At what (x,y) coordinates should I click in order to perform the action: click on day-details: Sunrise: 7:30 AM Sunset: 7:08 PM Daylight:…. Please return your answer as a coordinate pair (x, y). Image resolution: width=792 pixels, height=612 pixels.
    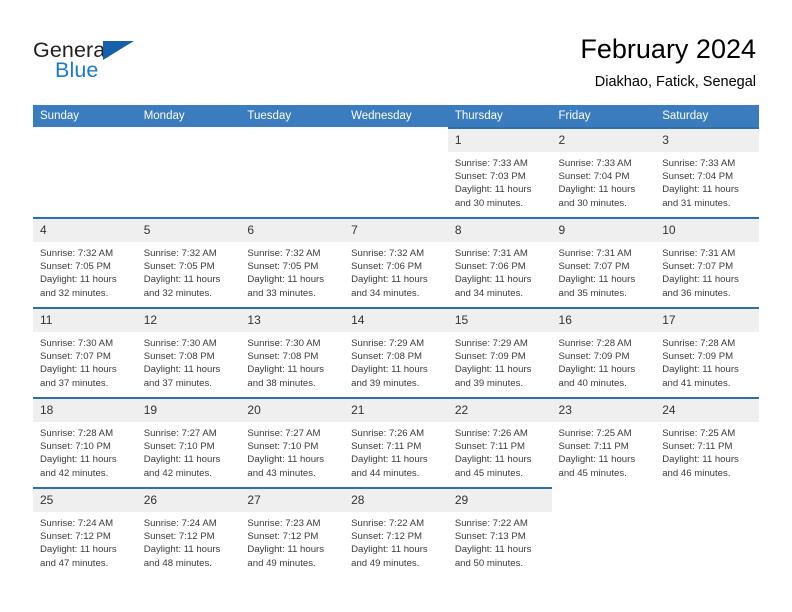
    Looking at the image, I should click on (292, 361).